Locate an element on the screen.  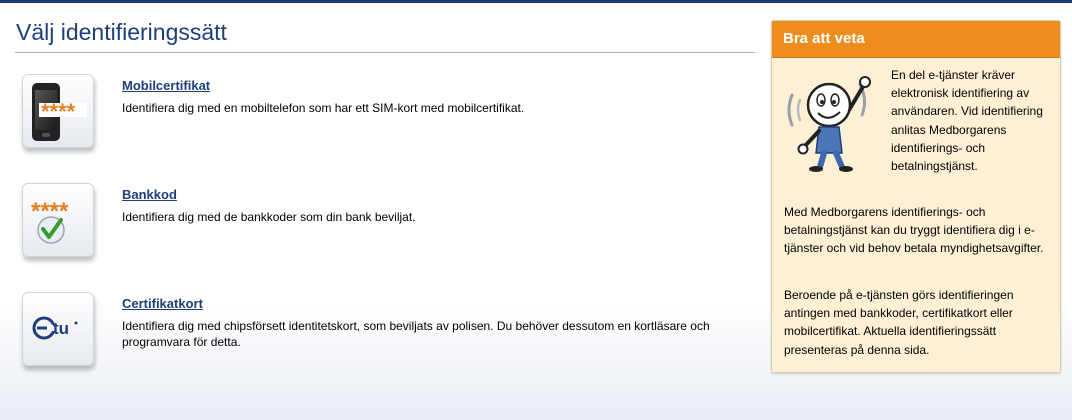
info-box-title: Bra att veta is located at coordinates (916, 39).